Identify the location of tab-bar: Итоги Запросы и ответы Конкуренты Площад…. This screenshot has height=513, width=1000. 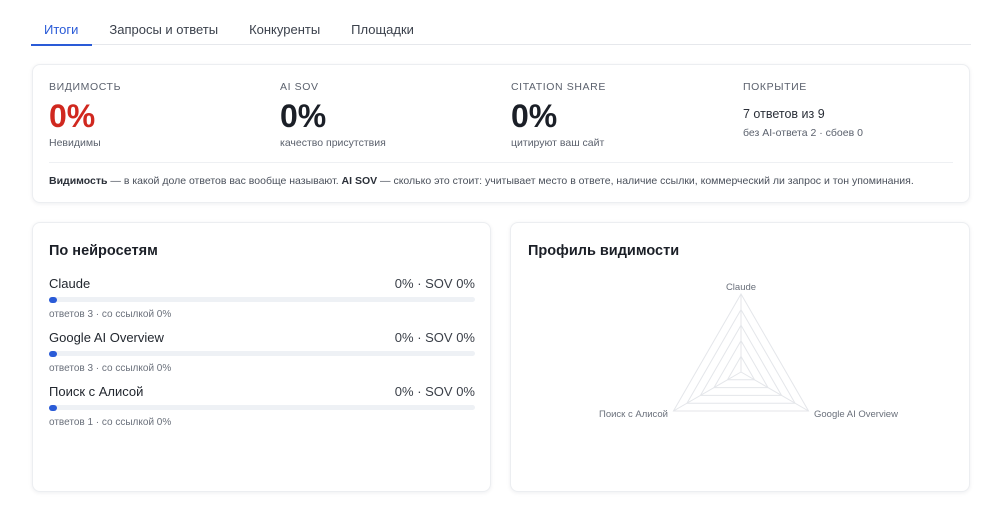
(501, 30).